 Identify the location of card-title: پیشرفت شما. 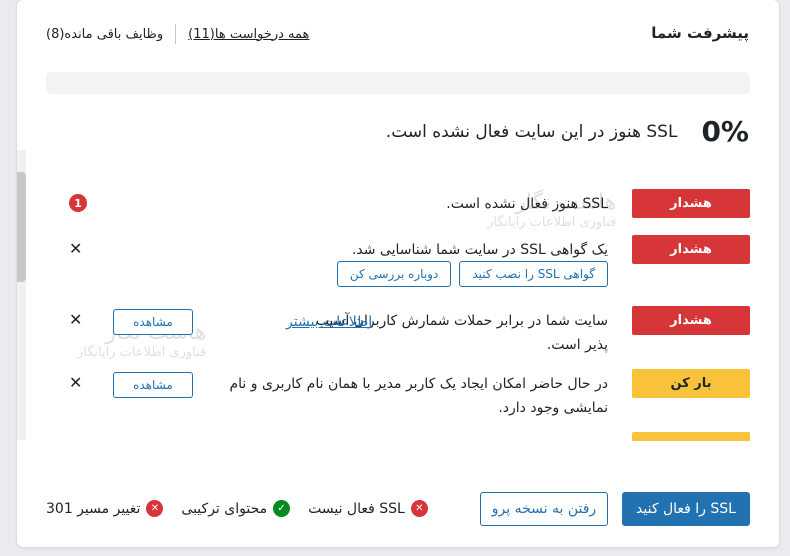
(700, 33).